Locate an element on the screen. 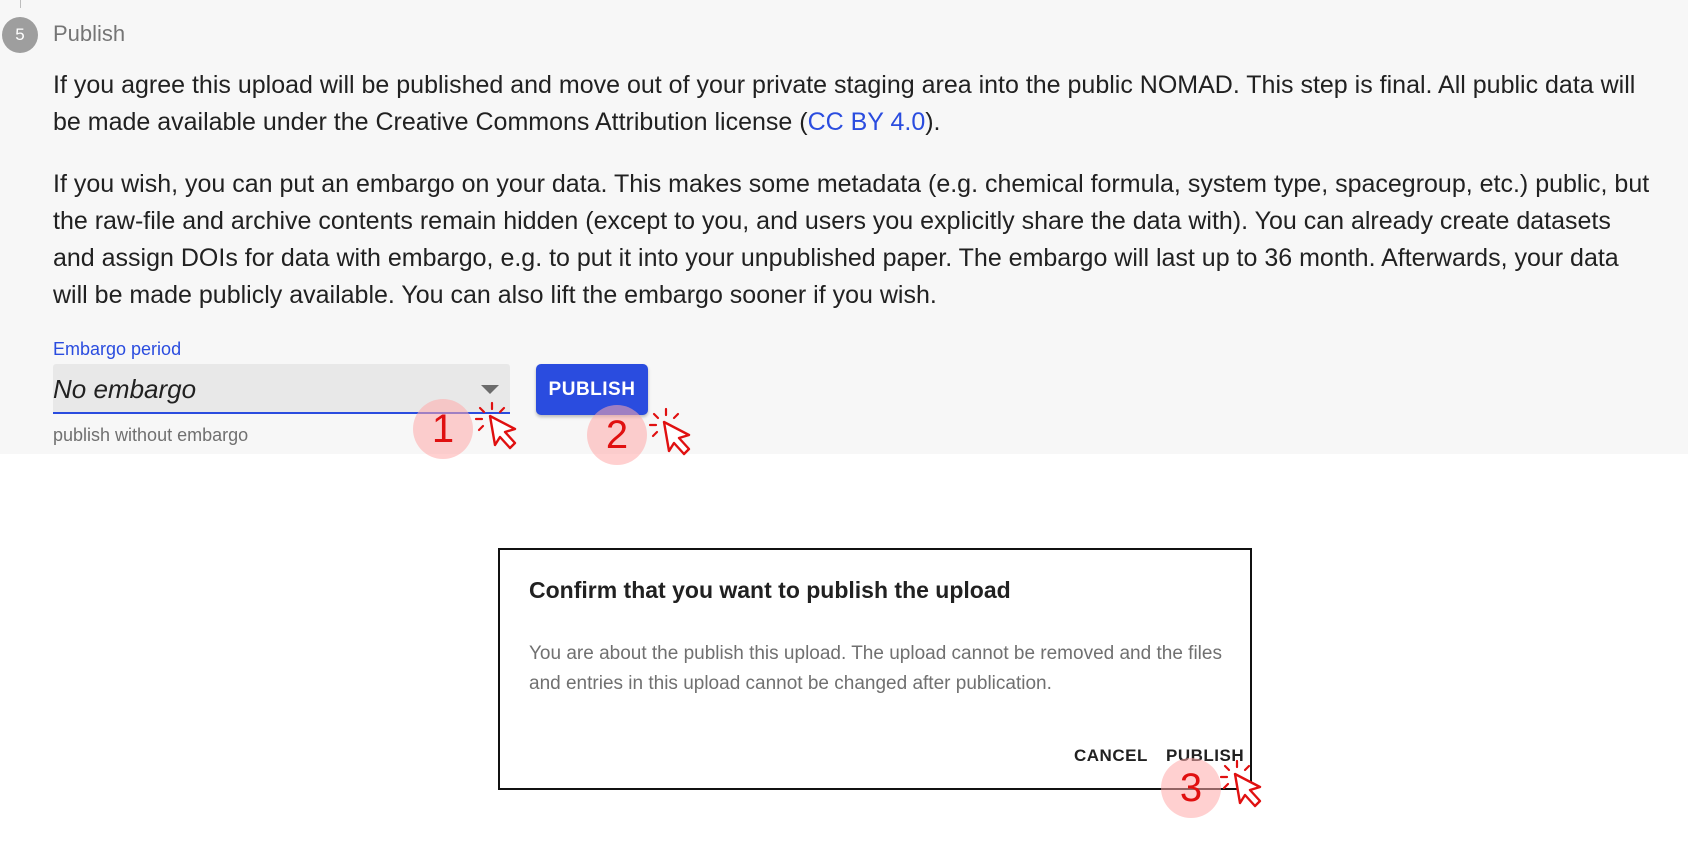 The image size is (1688, 841). annotation-marker-3: 3 is located at coordinates (1191, 788).